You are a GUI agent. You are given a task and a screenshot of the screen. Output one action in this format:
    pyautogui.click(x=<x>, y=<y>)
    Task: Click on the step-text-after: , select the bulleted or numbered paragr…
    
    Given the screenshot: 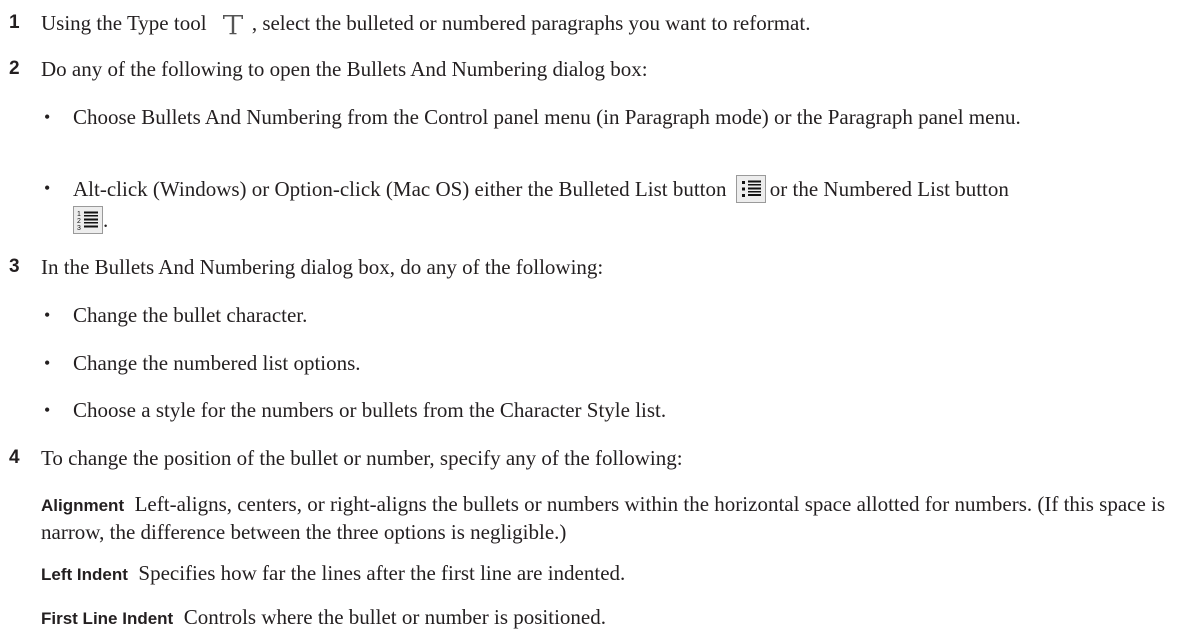 What is the action you would take?
    pyautogui.click(x=531, y=23)
    